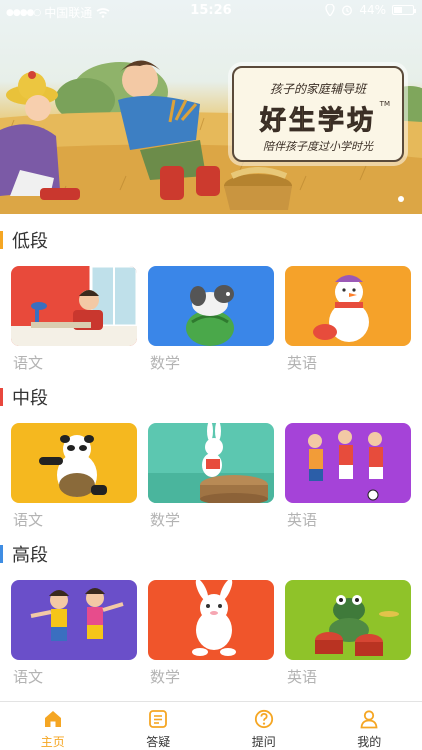 The height and width of the screenshot is (750, 422). What do you see at coordinates (369, 742) in the screenshot?
I see `tab-me-label: 我的` at bounding box center [369, 742].